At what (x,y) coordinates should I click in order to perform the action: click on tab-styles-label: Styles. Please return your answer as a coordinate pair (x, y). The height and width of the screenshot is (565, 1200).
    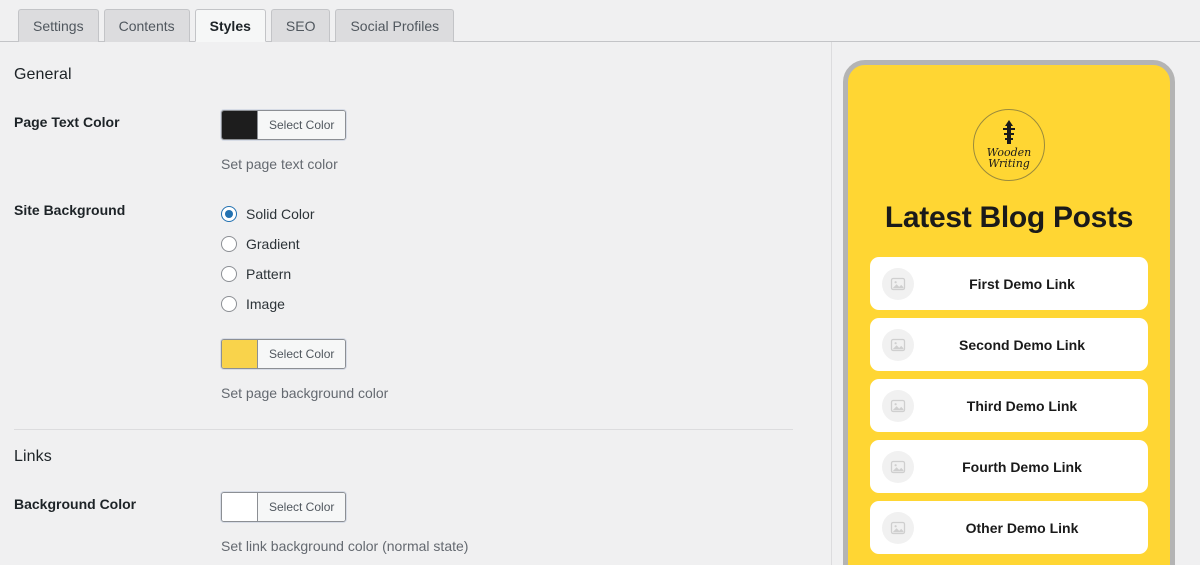
    Looking at the image, I should click on (230, 26).